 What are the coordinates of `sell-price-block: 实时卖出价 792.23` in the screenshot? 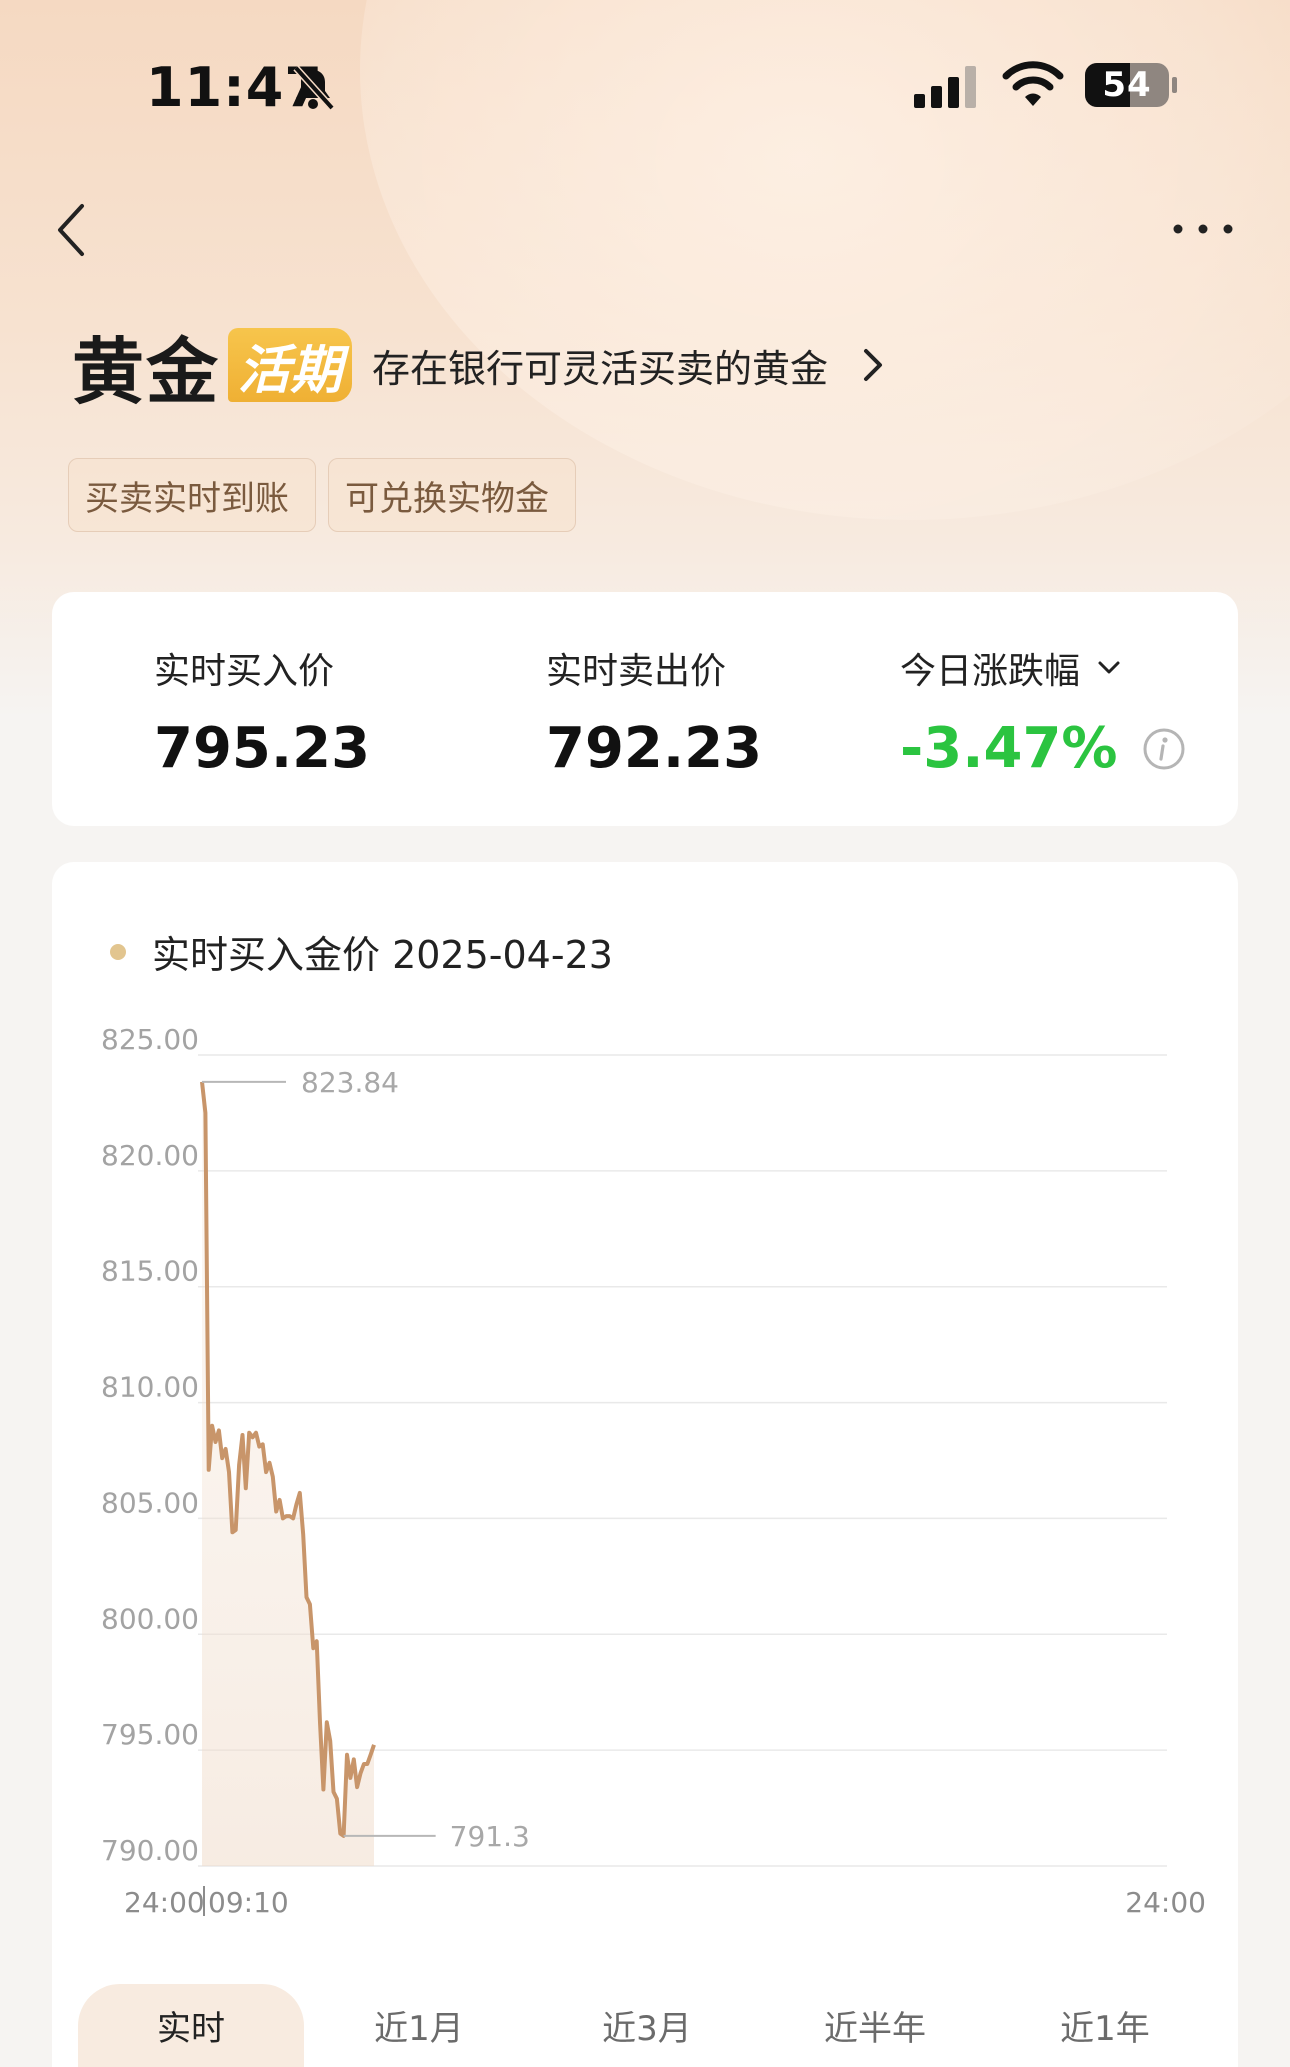 It's located at (654, 711).